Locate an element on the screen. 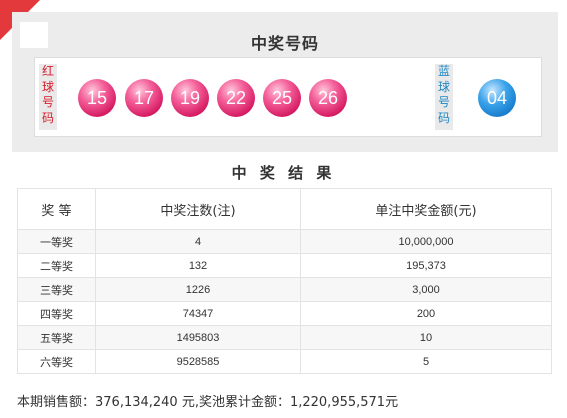 The image size is (567, 418). results-title: 中 奖 结 果 is located at coordinates (283, 173).